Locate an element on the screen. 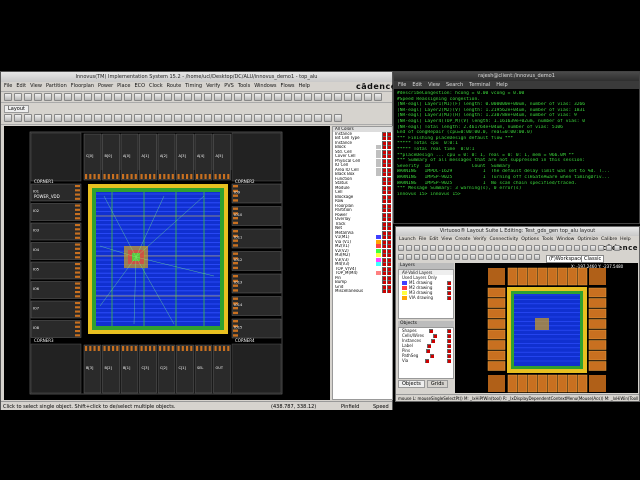 Image resolution: width=640 pixels, height=480 pixels. innovus-menu-item: Route is located at coordinates (174, 86).